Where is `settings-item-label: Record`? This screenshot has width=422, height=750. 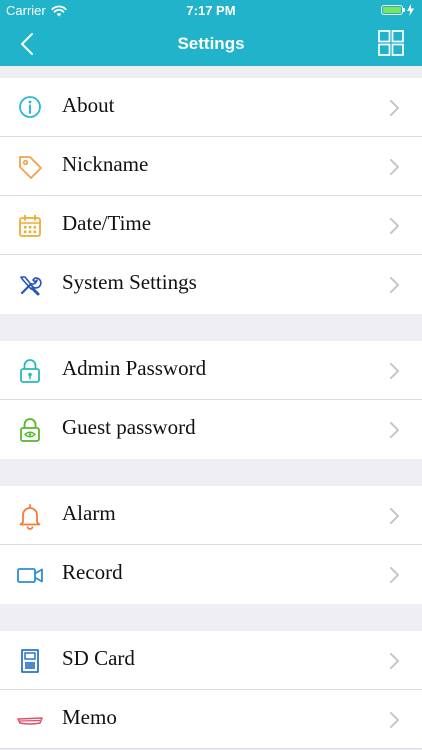
settings-item-label: Record is located at coordinates (92, 572).